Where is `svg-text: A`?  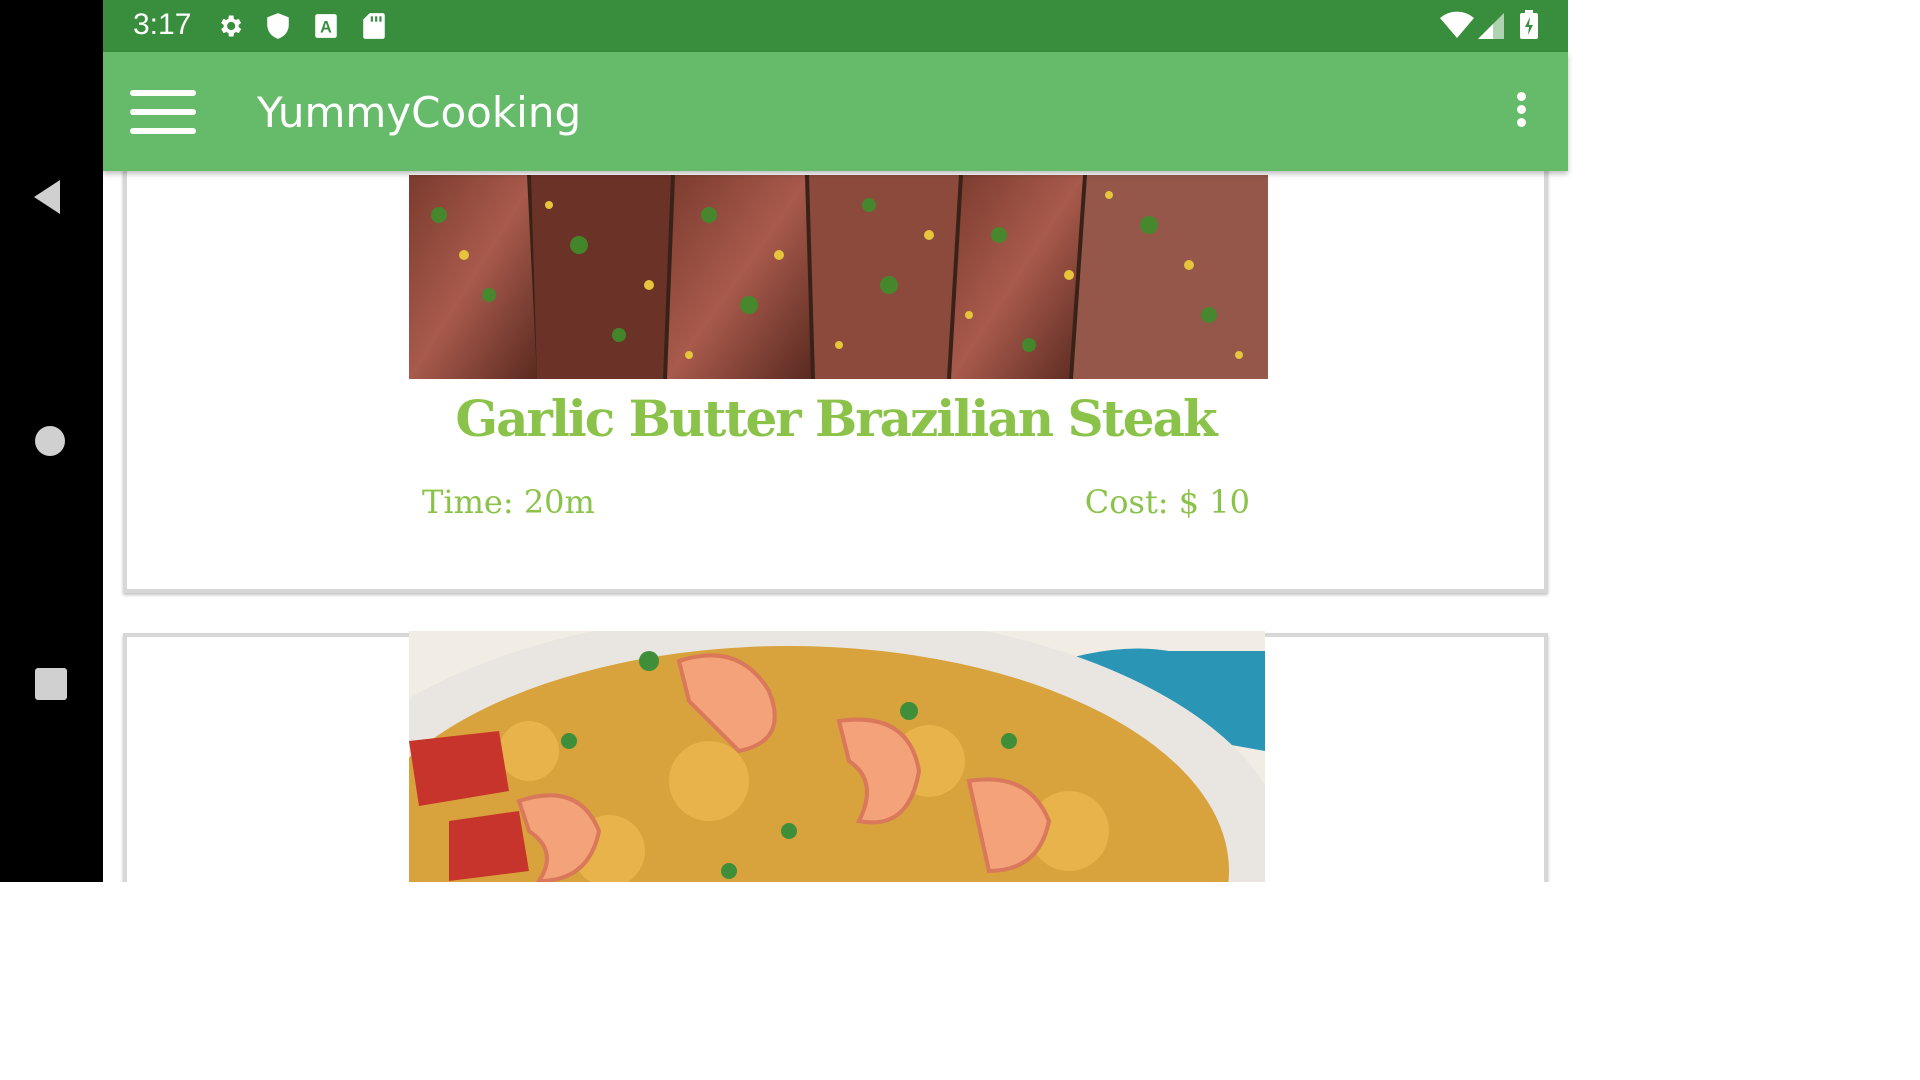
svg-text: A is located at coordinates (326, 27).